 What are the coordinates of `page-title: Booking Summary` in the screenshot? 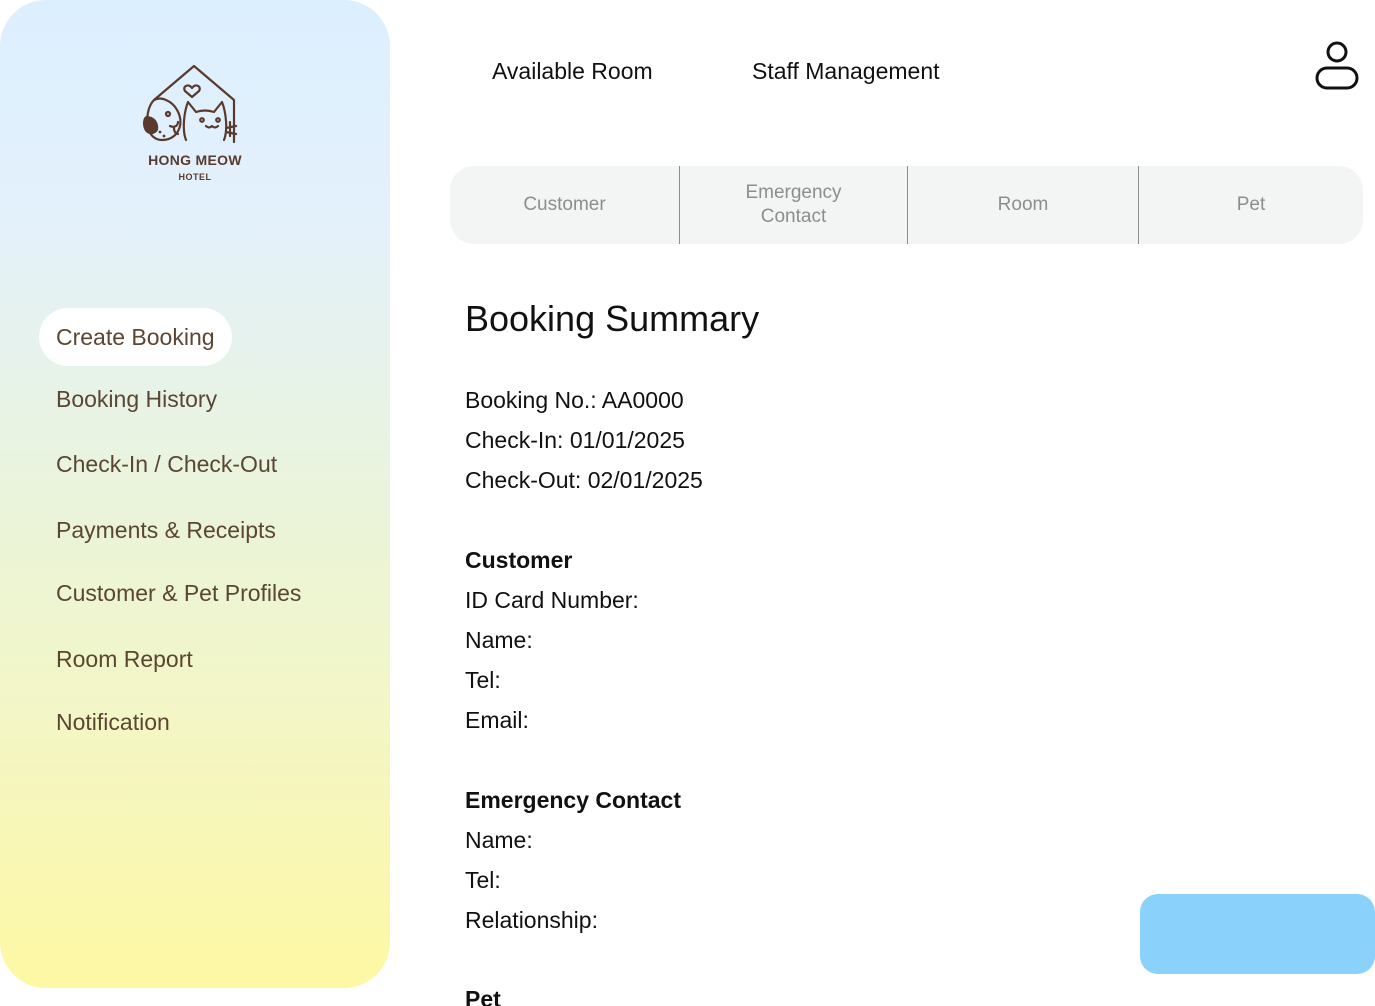 It's located at (612, 318).